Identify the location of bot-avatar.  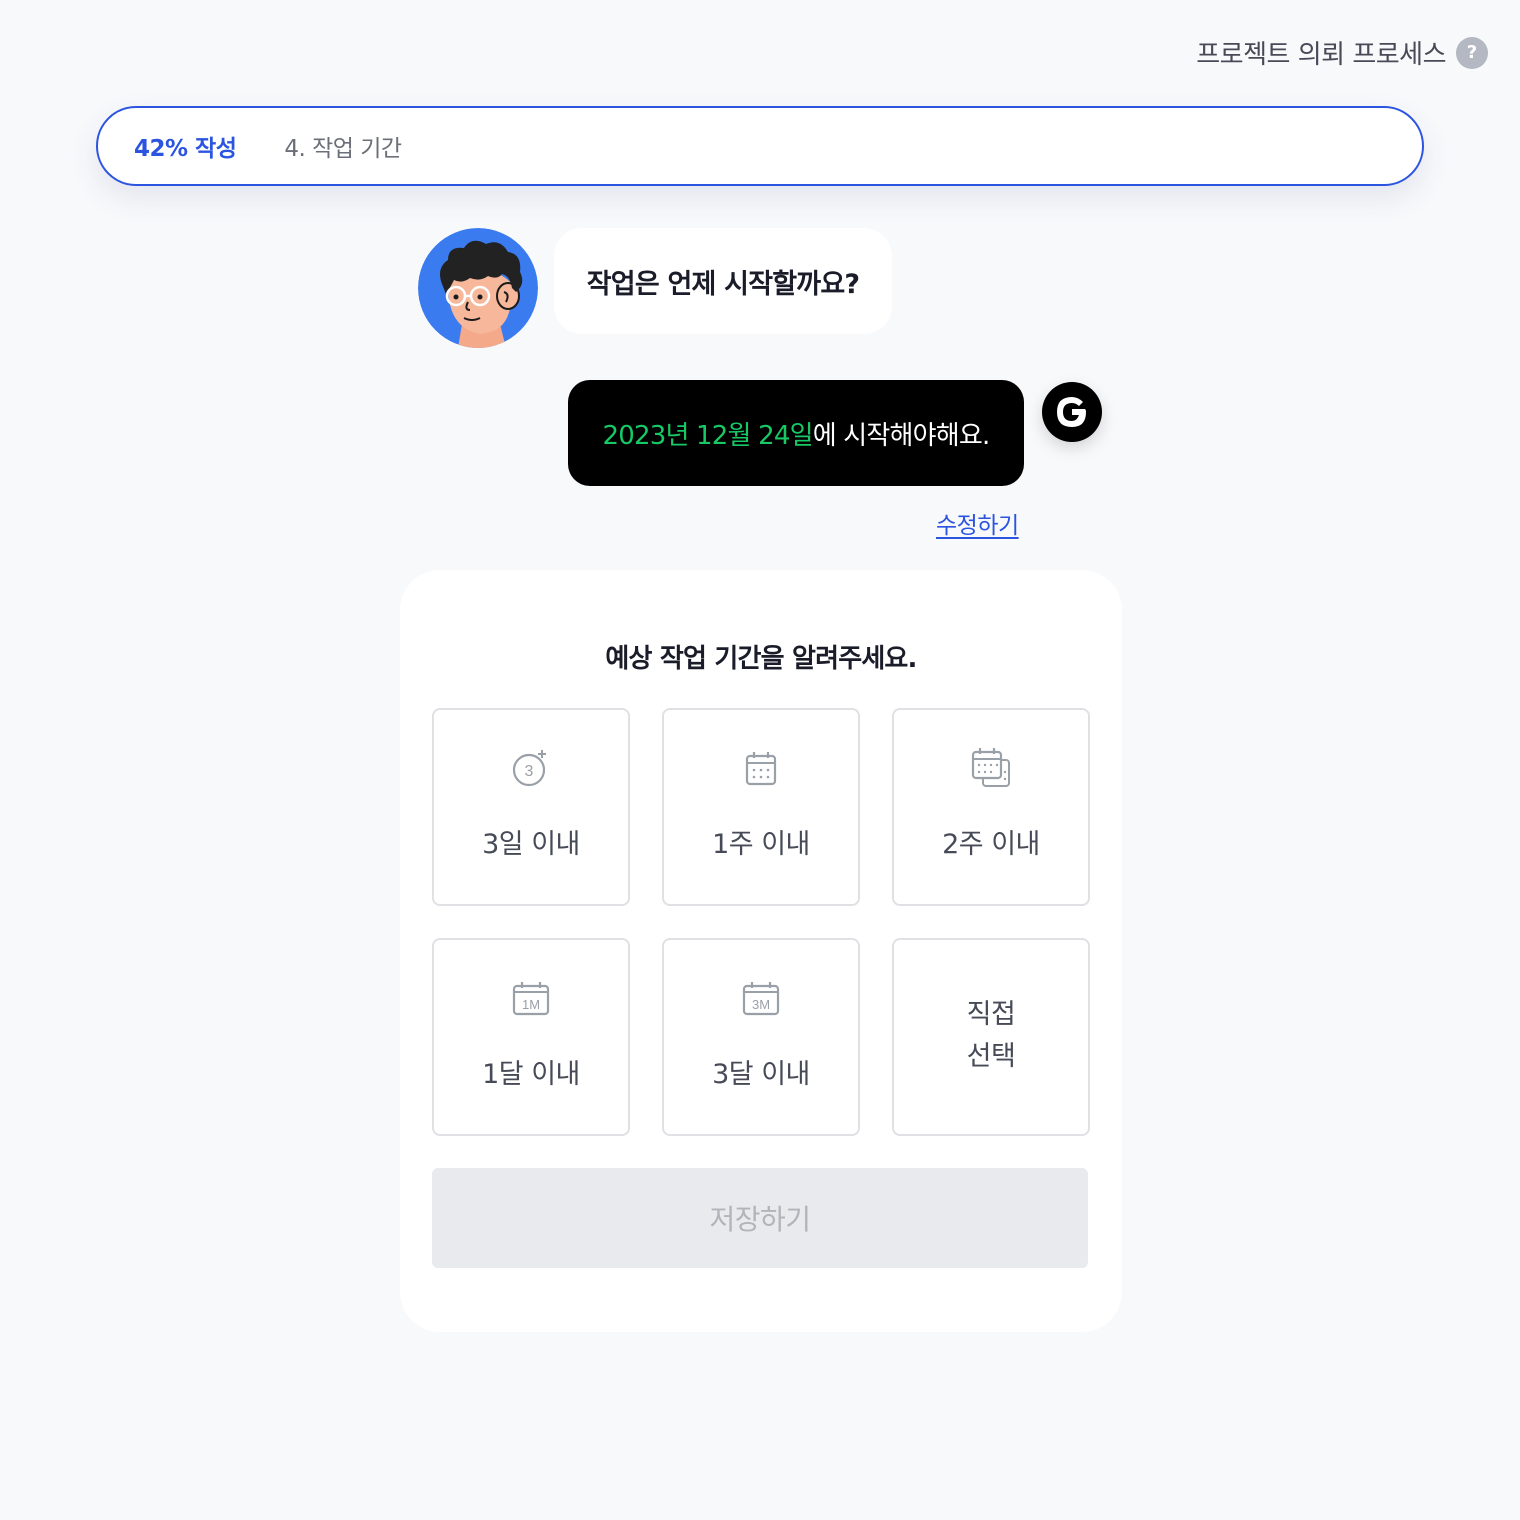
(478, 288).